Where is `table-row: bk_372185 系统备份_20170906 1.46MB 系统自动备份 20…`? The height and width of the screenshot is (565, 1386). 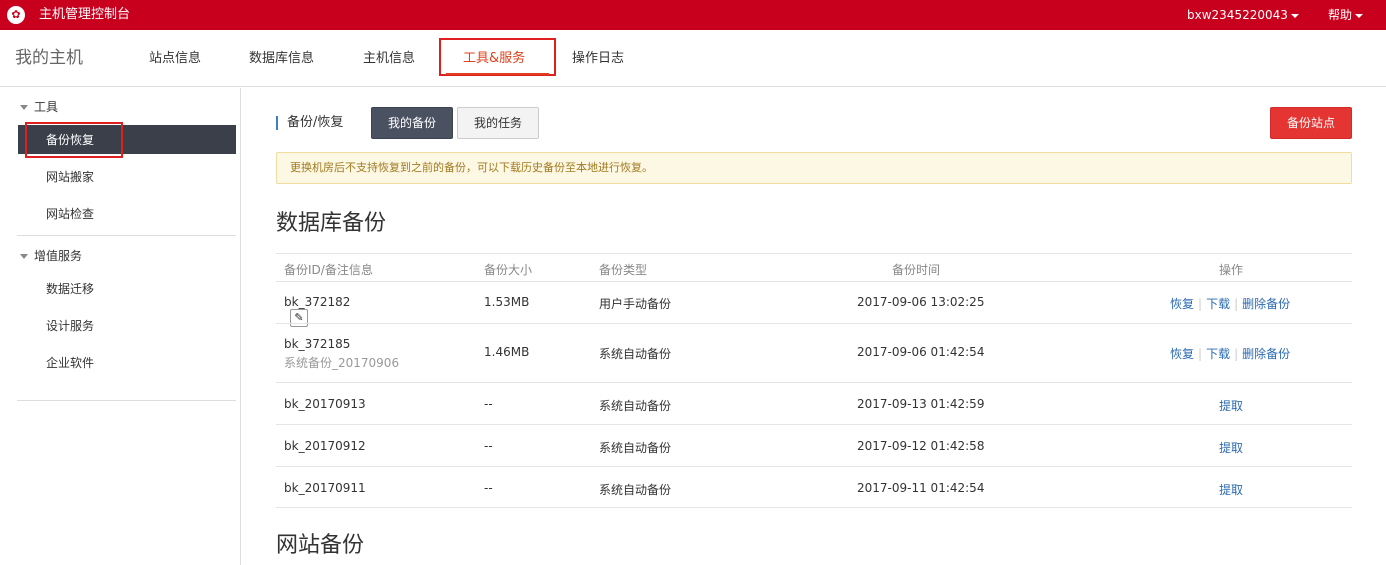 table-row: bk_372185 系统备份_20170906 1.46MB 系统自动备份 20… is located at coordinates (814, 352).